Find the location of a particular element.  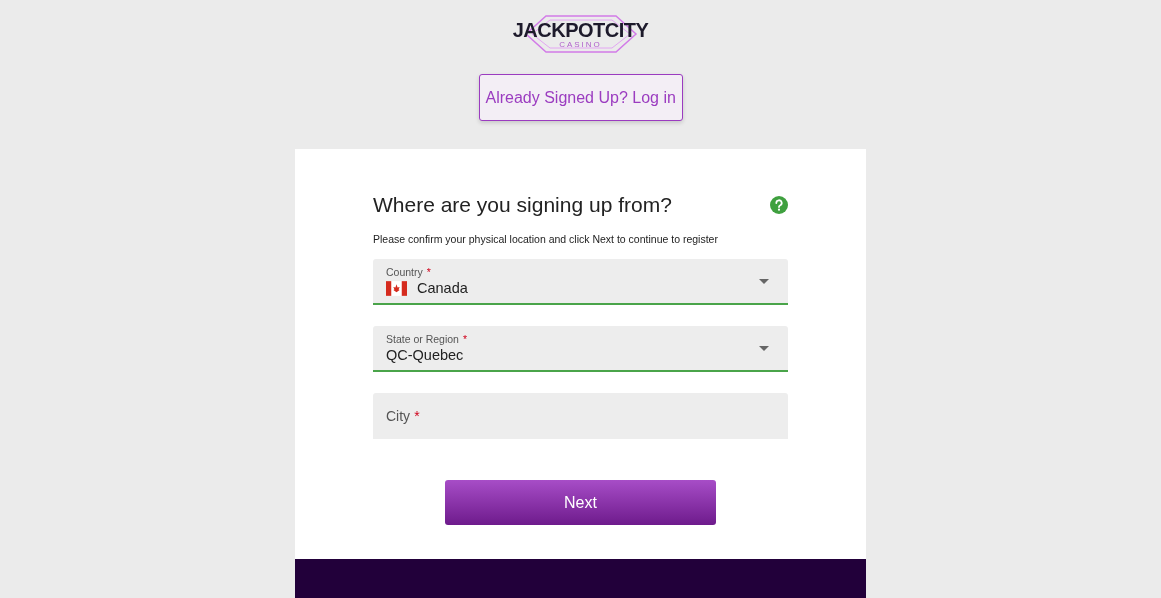

country-select: Country * Canada is located at coordinates (580, 282).